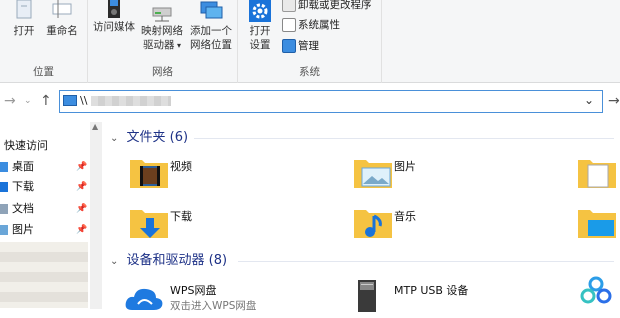 Image resolution: width=620 pixels, height=318 pixels. I want to click on usb-device-icon, so click(367, 296).